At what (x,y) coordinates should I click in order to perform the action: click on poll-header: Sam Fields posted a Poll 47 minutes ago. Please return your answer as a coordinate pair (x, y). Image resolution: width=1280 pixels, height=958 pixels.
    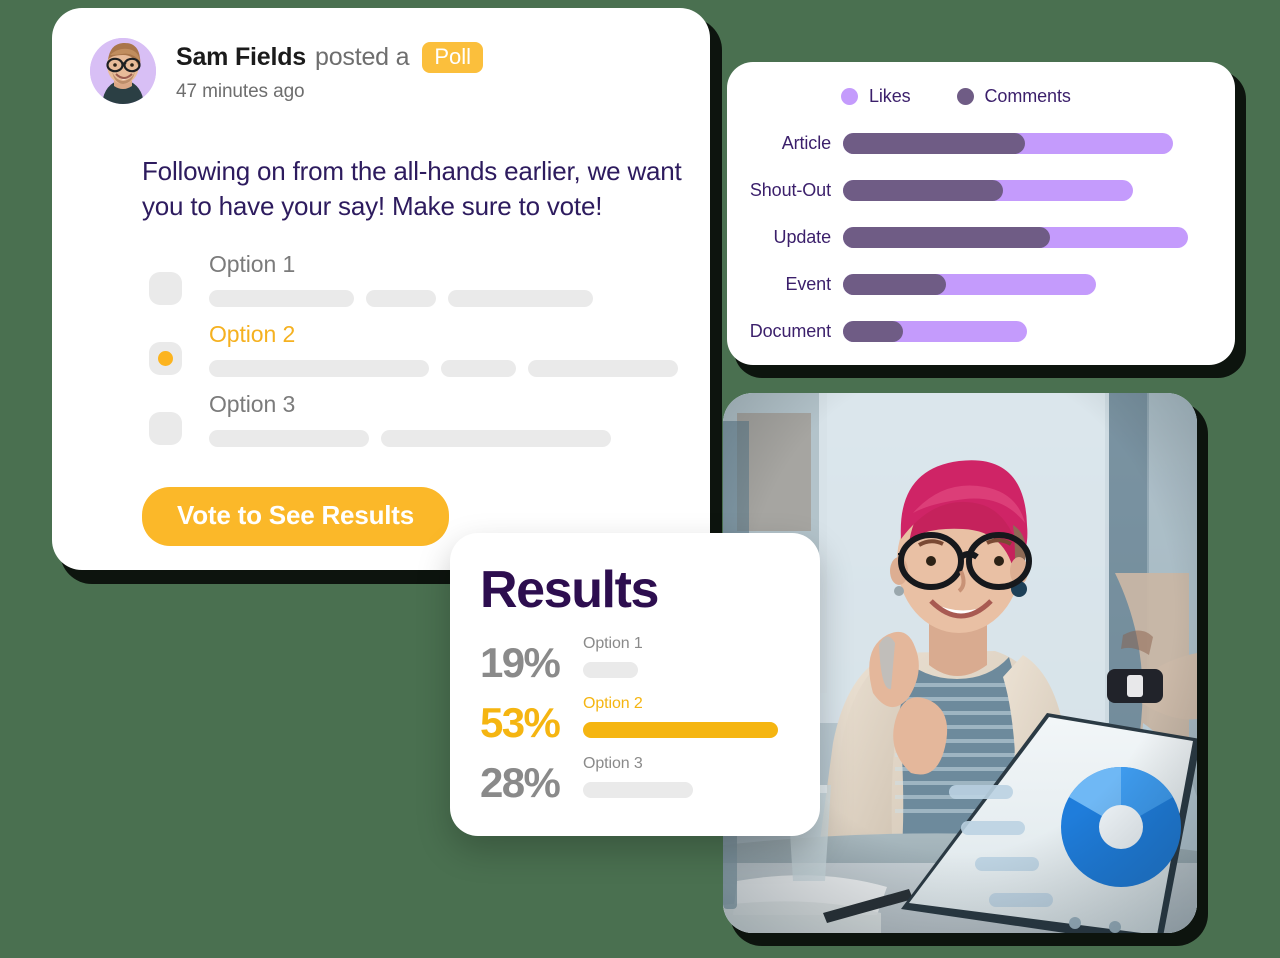
    Looking at the image, I should click on (286, 71).